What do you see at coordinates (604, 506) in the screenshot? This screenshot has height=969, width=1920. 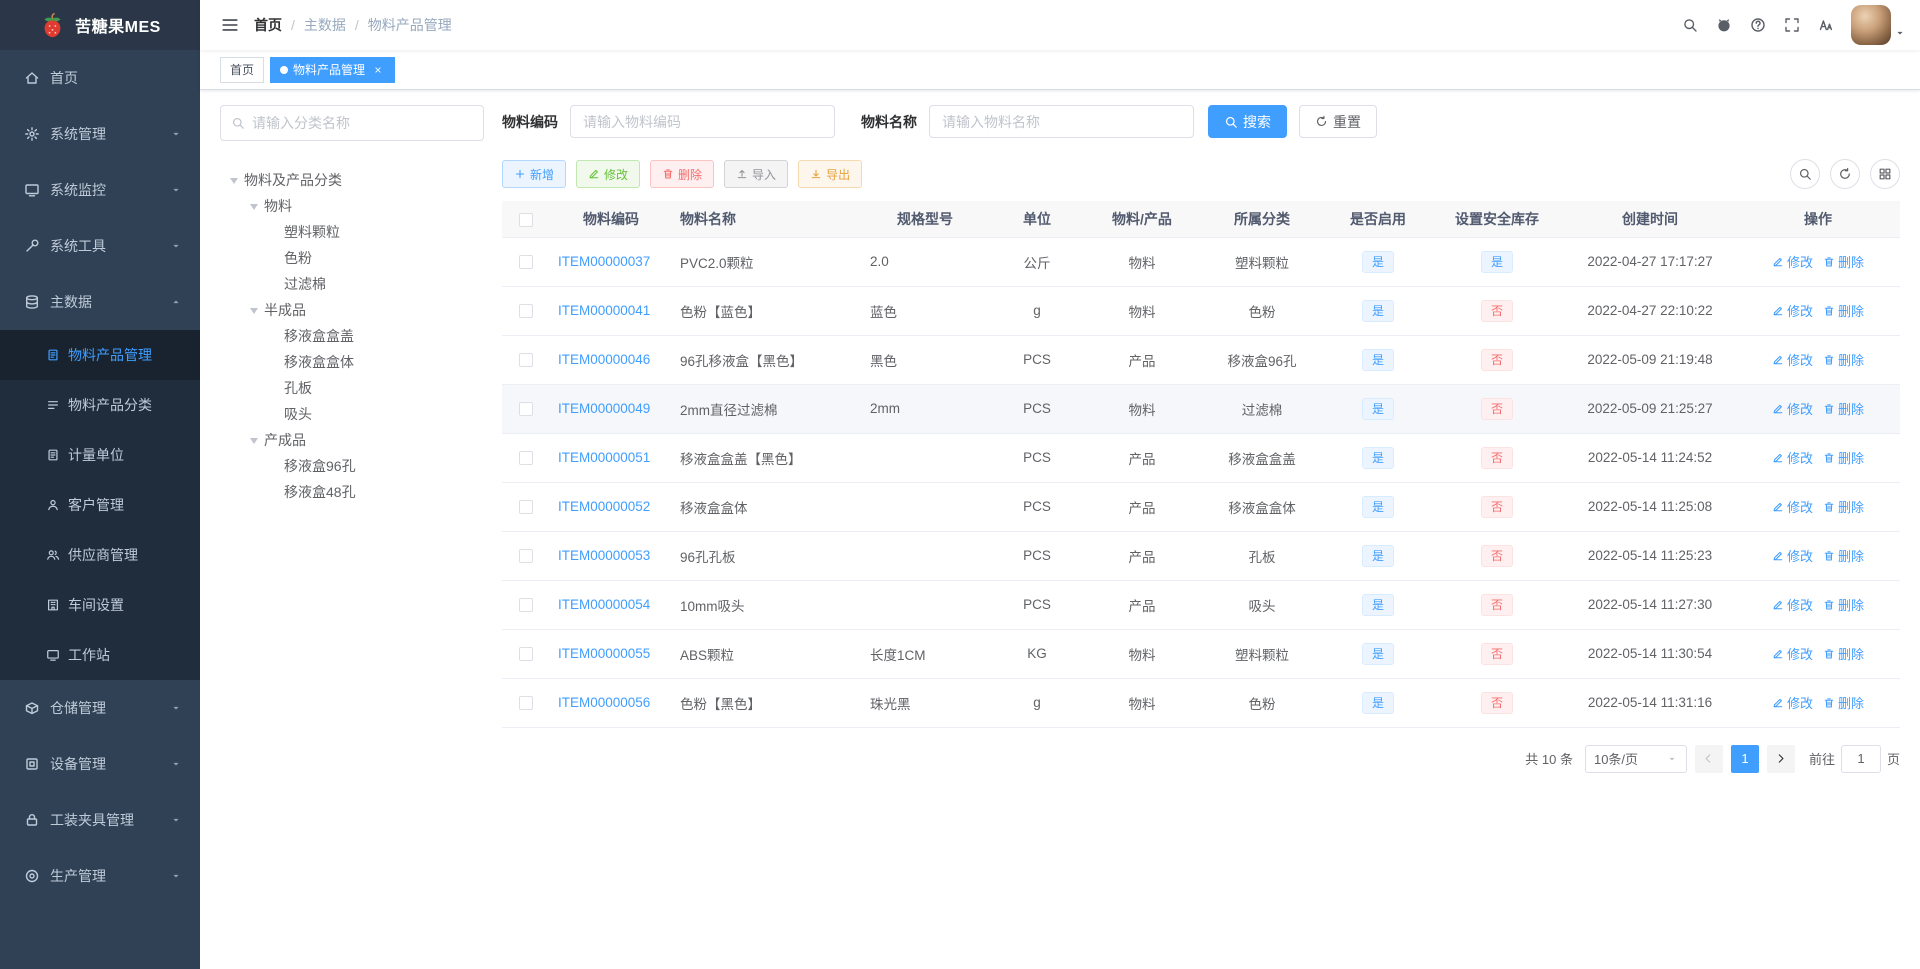 I see `material-code-link: ITEM00000052` at bounding box center [604, 506].